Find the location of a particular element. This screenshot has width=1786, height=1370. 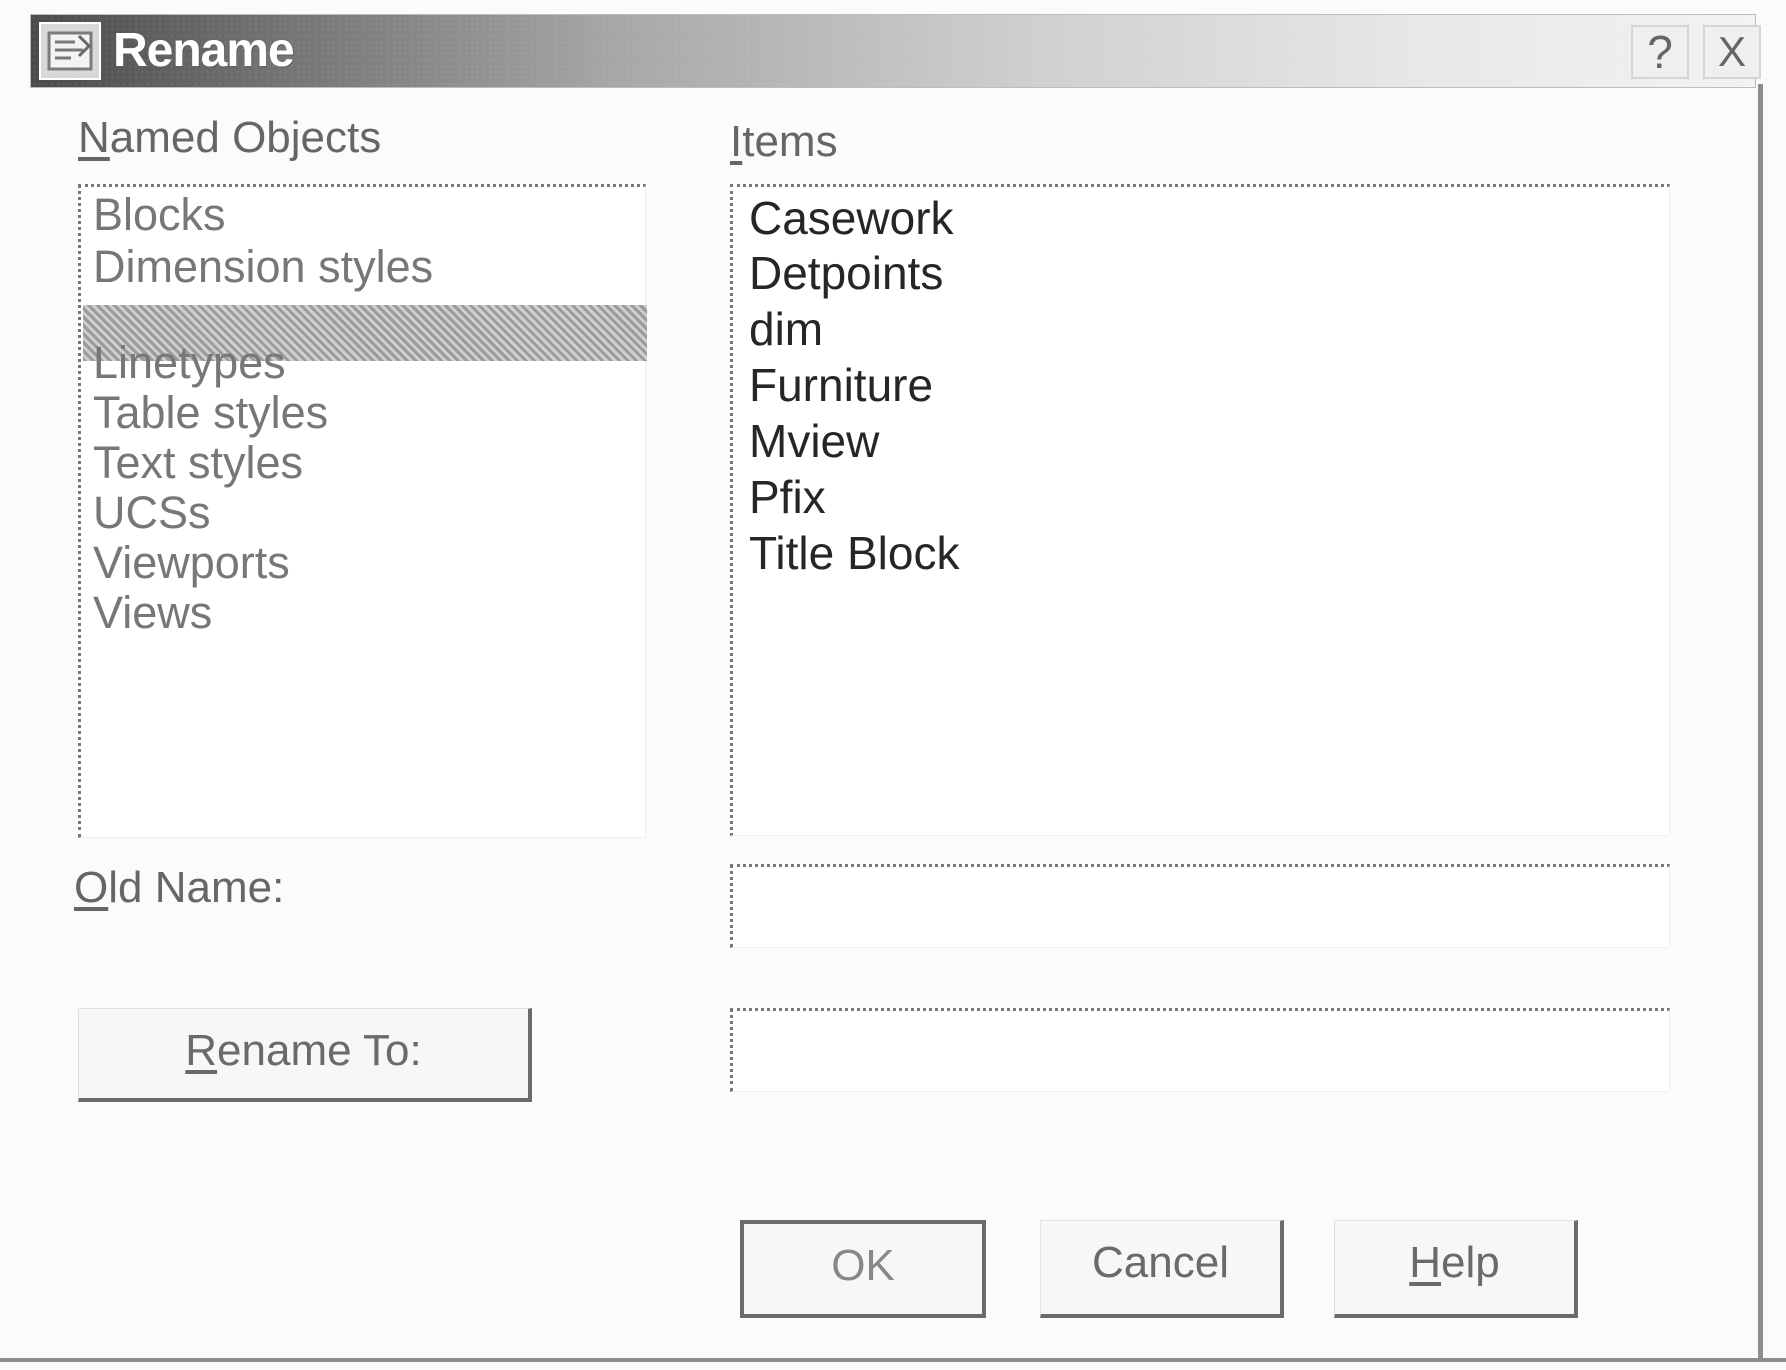

title-bar: Rename ? X is located at coordinates (895, 51).